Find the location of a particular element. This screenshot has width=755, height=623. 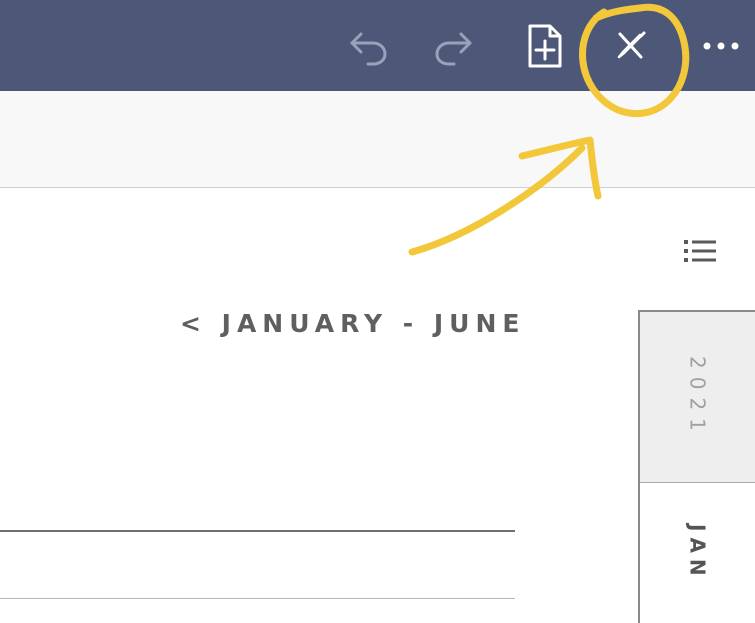

date-range-title: < JANUARY - JUNE is located at coordinates (350, 324).